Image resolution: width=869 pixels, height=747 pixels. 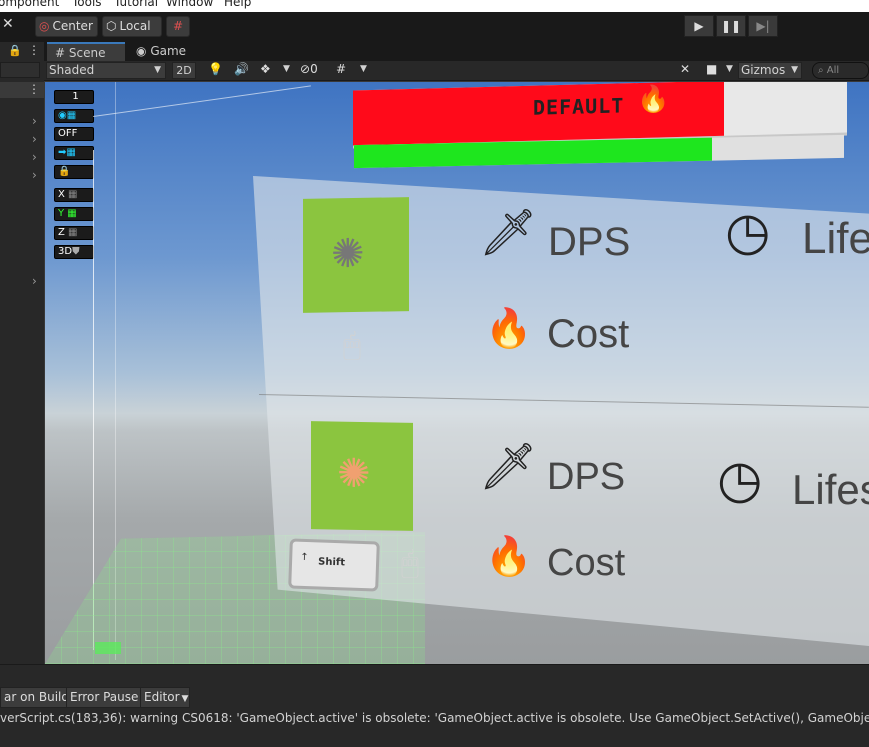 What do you see at coordinates (835, 238) in the screenshot?
I see `life-label: Life` at bounding box center [835, 238].